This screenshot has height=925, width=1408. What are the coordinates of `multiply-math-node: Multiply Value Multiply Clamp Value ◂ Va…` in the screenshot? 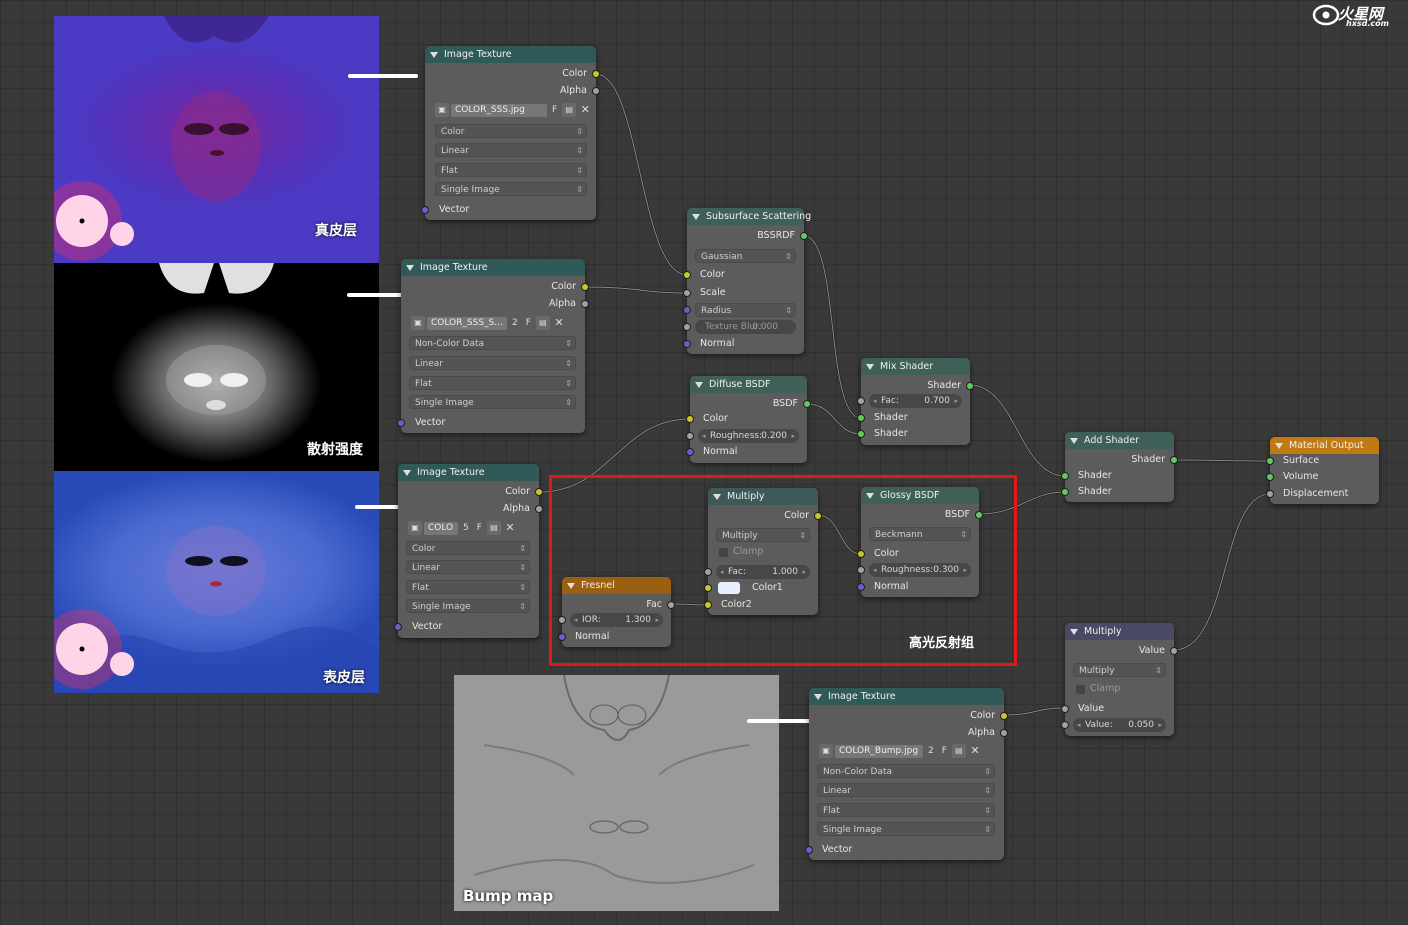 It's located at (1119, 679).